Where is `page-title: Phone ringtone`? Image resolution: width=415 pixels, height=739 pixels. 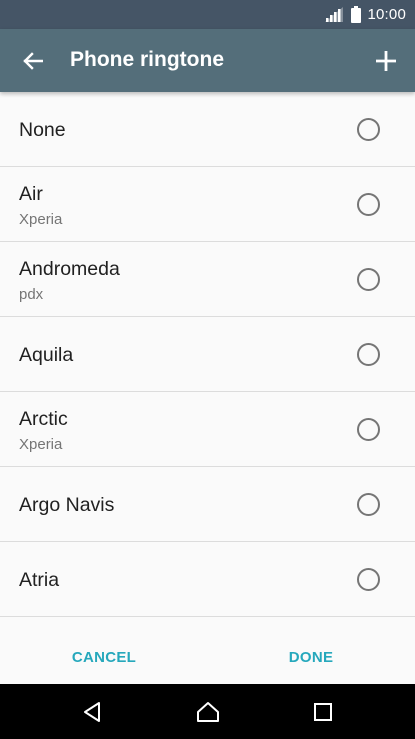
page-title: Phone ringtone is located at coordinates (147, 59).